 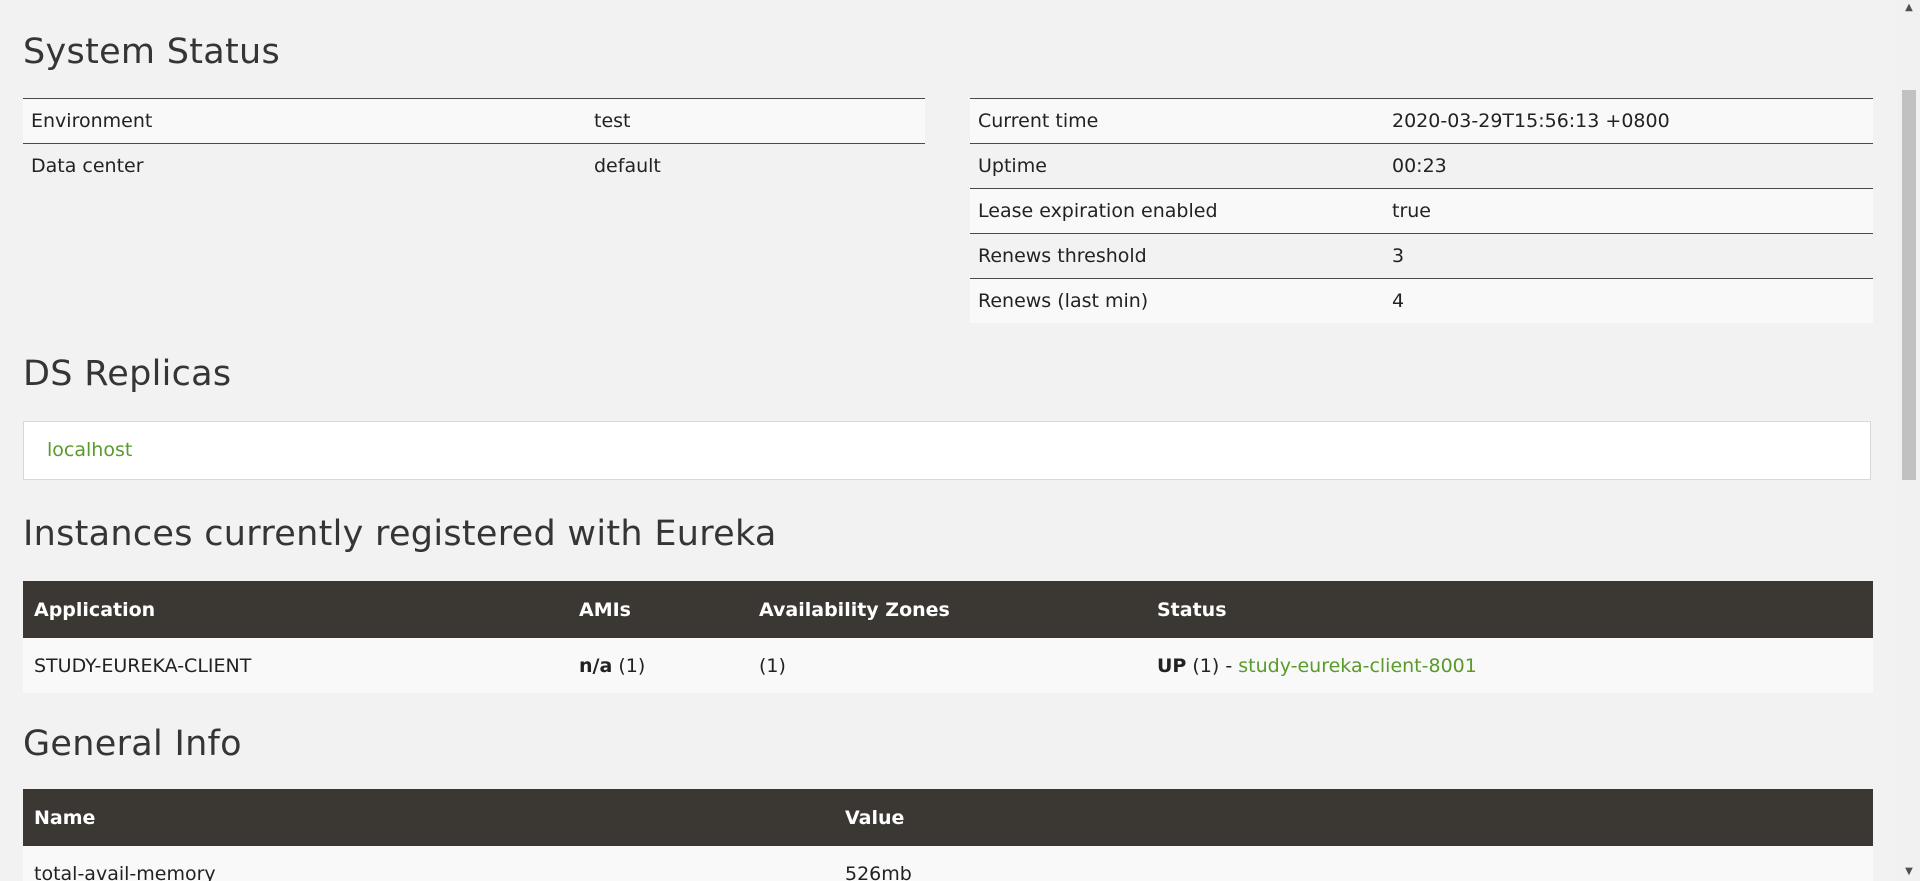 What do you see at coordinates (1177, 300) in the screenshot?
I see `renews-last-min-label: Renews (last min)` at bounding box center [1177, 300].